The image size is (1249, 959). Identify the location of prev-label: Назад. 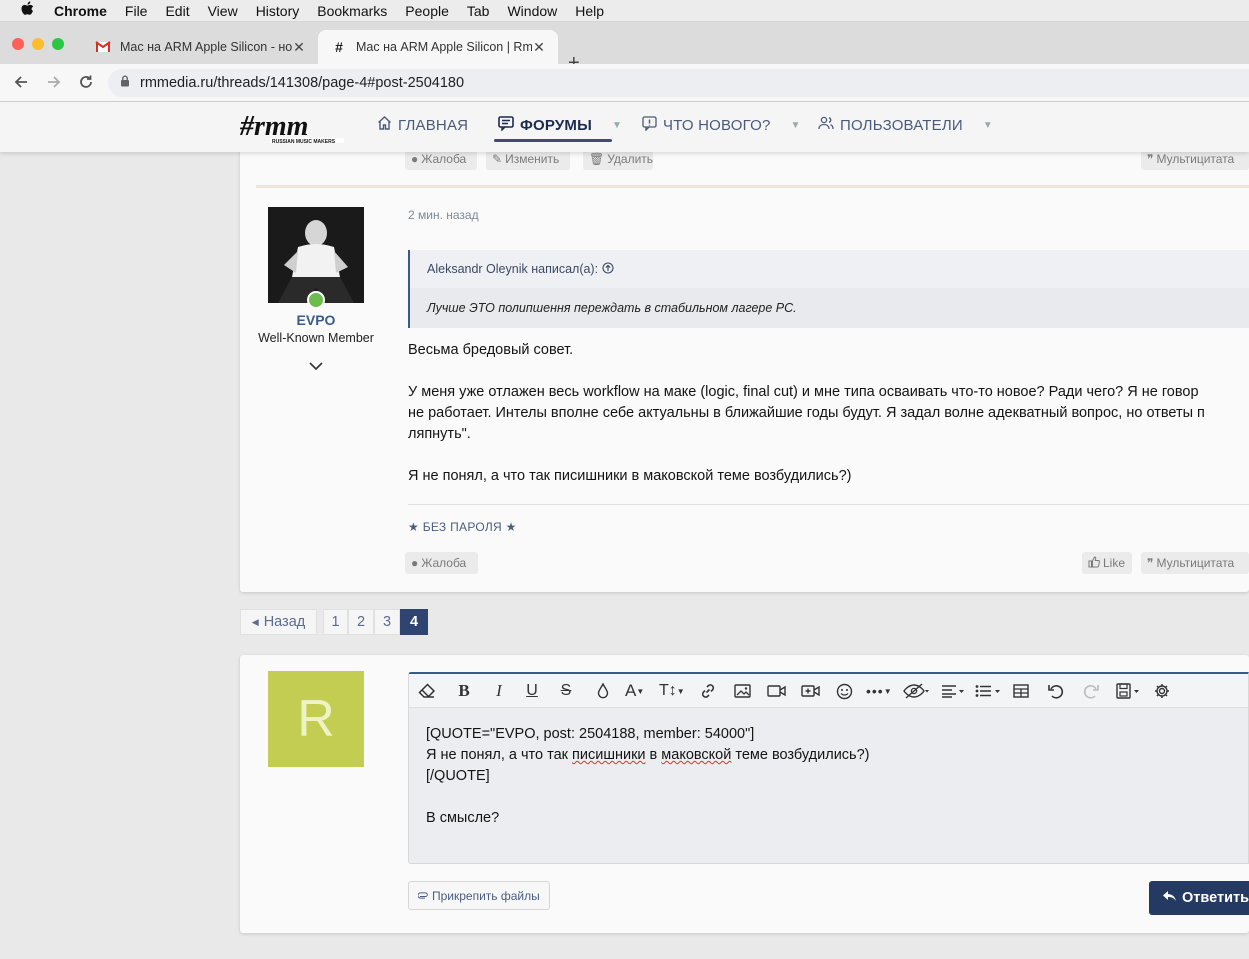
(284, 622).